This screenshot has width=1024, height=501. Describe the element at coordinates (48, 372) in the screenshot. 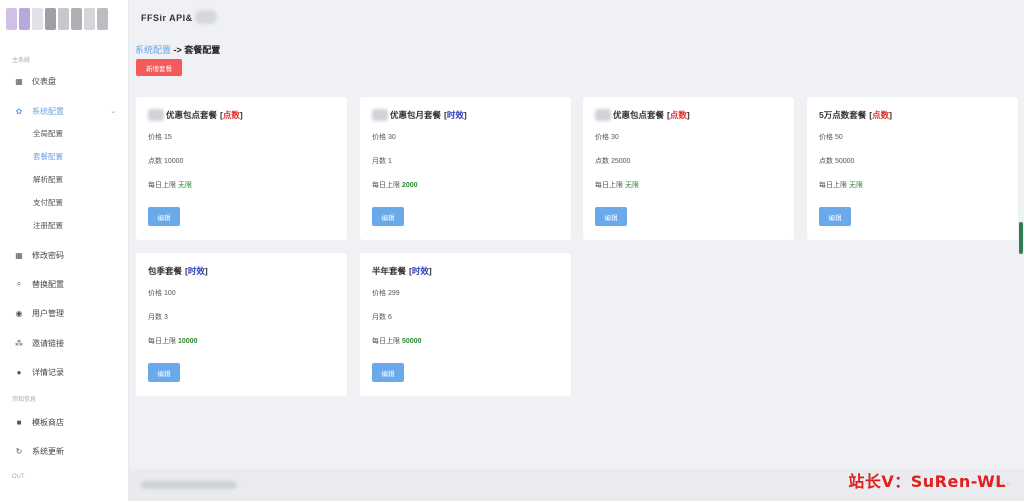

I see `sidebar-item-label: 详情记录` at that location.